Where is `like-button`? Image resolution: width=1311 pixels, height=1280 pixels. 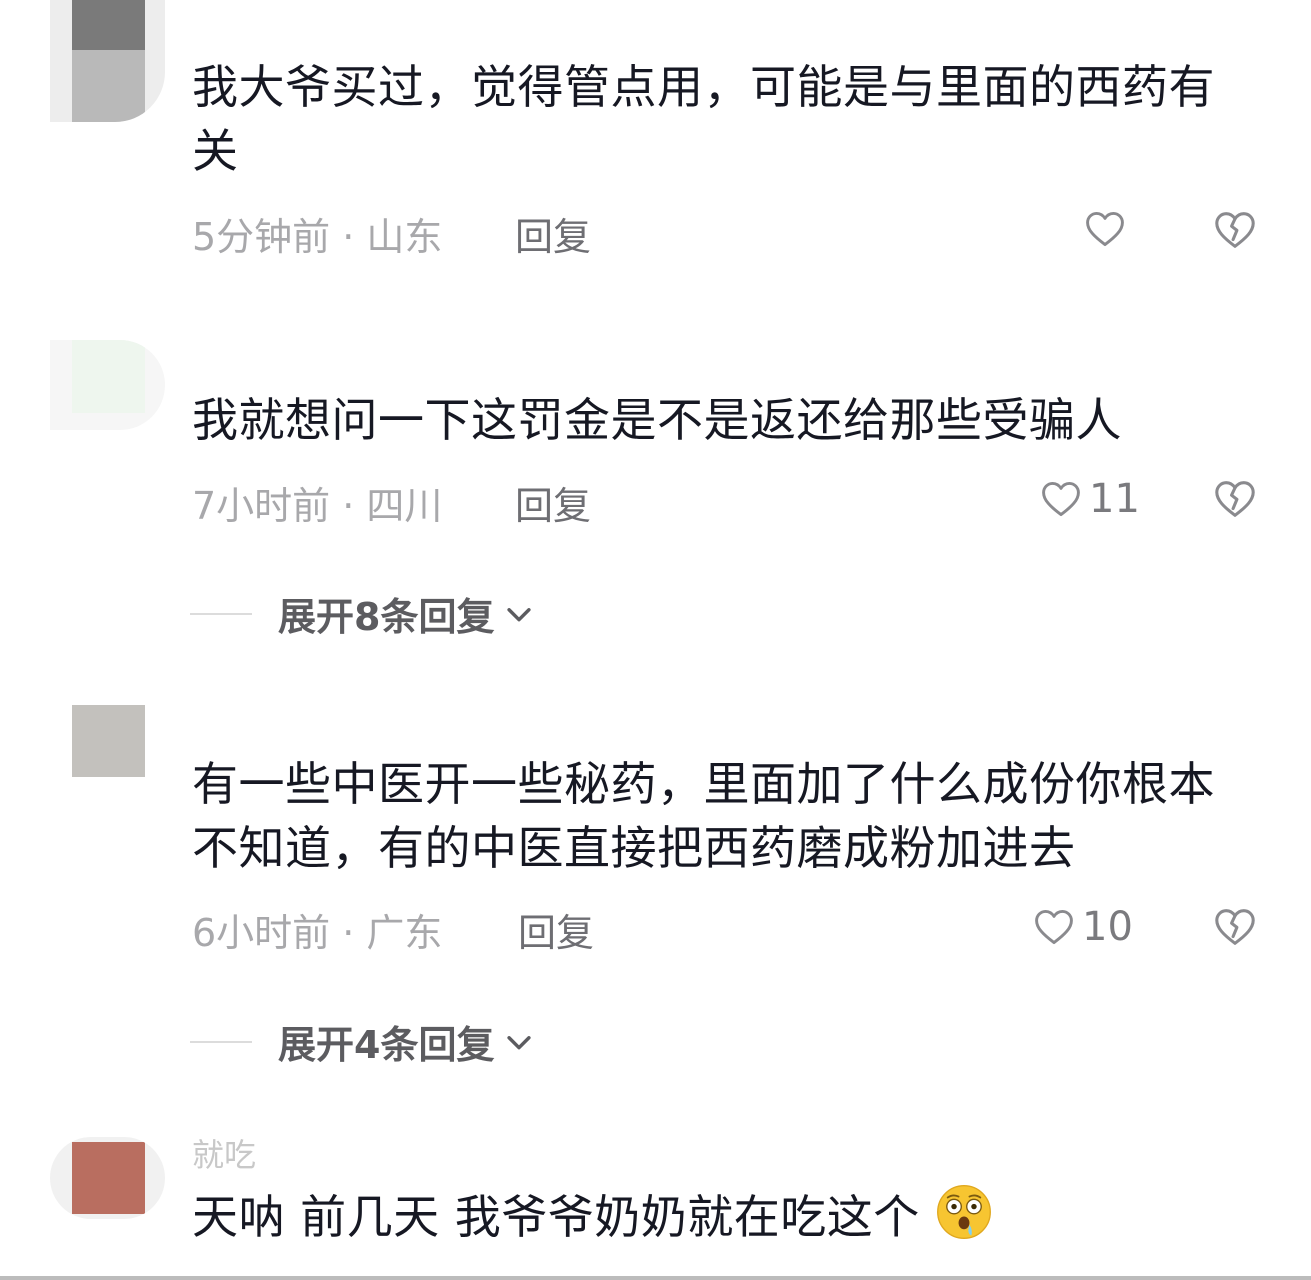 like-button is located at coordinates (1108, 229).